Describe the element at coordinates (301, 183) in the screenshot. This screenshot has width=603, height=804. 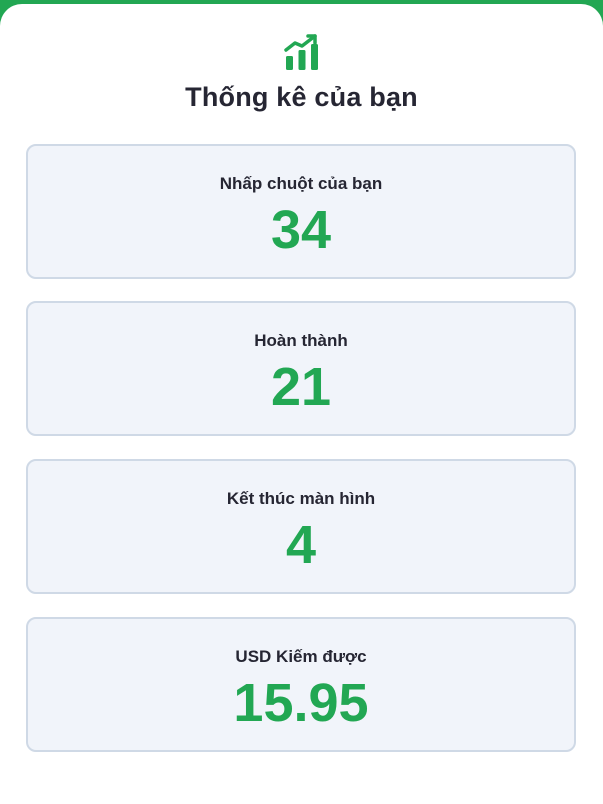
I see `stat-label: Nhấp chuột của bạn` at that location.